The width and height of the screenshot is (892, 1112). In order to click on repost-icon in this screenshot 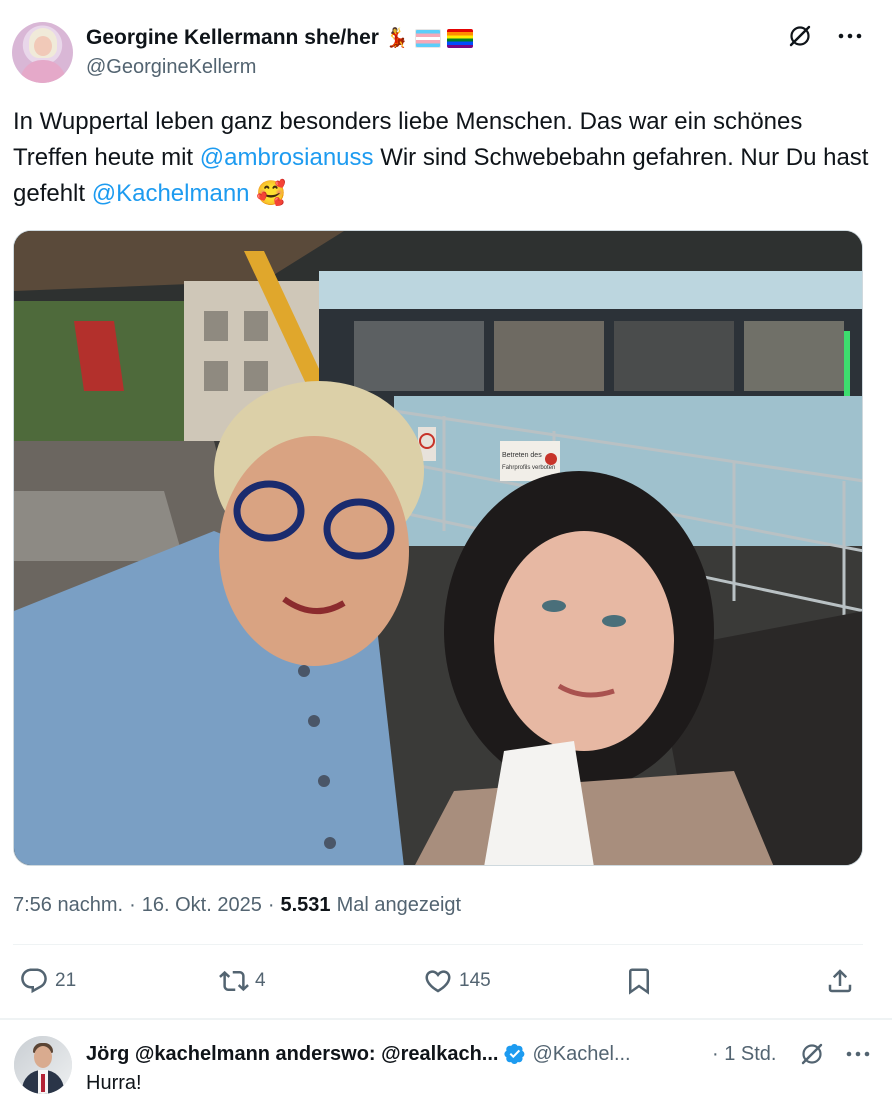, I will do `click(234, 981)`.